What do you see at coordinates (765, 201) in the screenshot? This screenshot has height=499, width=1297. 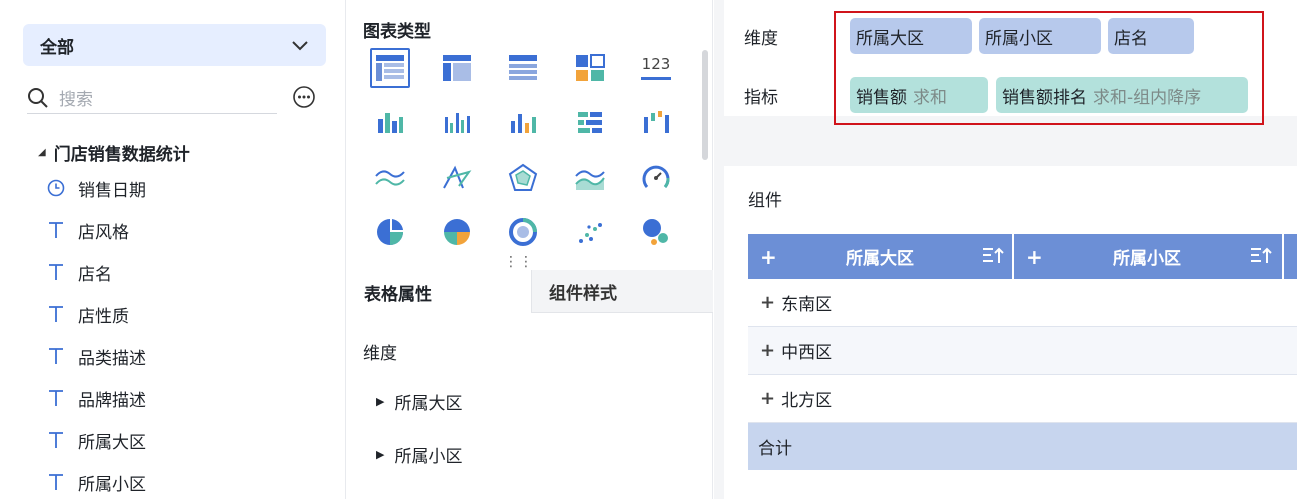 I see `component-title: 组件` at bounding box center [765, 201].